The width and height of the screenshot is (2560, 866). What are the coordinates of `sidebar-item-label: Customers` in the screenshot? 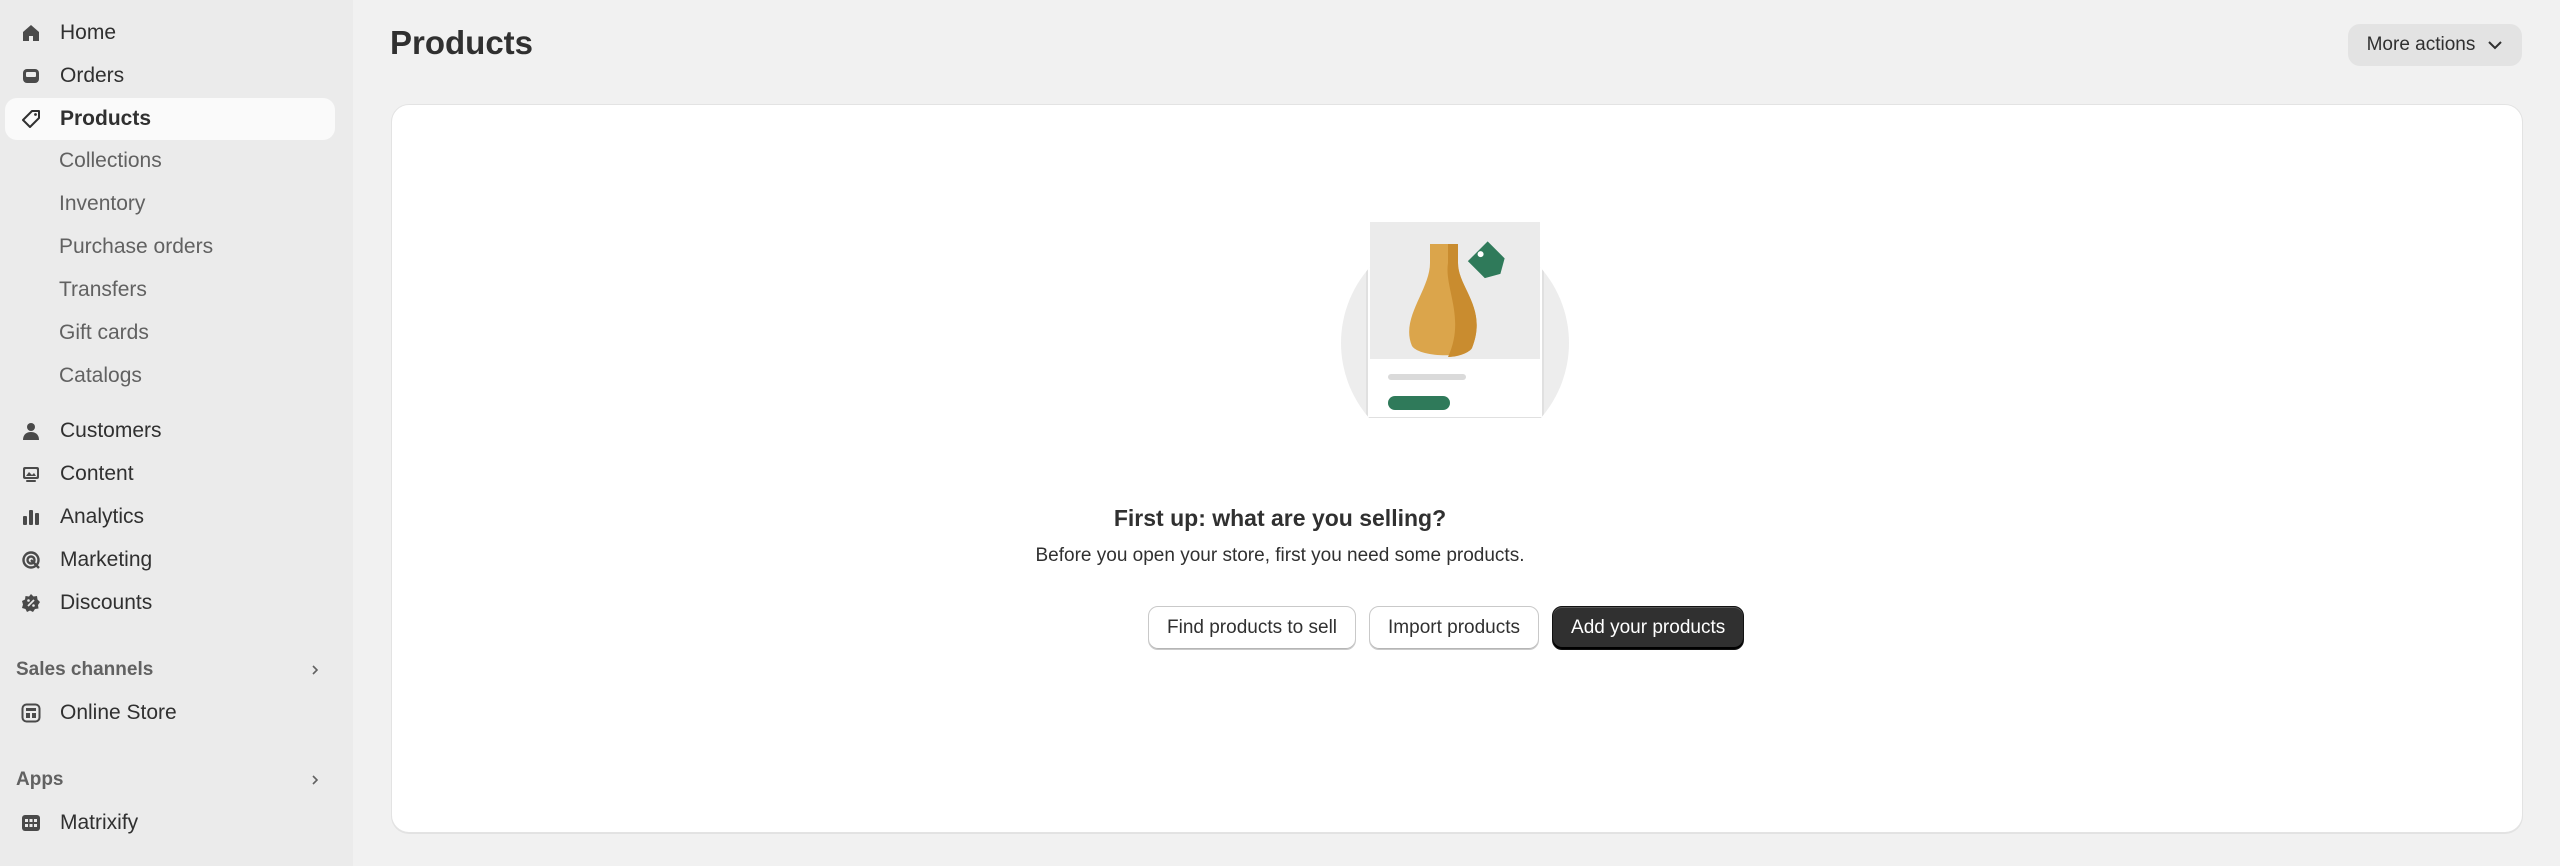 It's located at (111, 430).